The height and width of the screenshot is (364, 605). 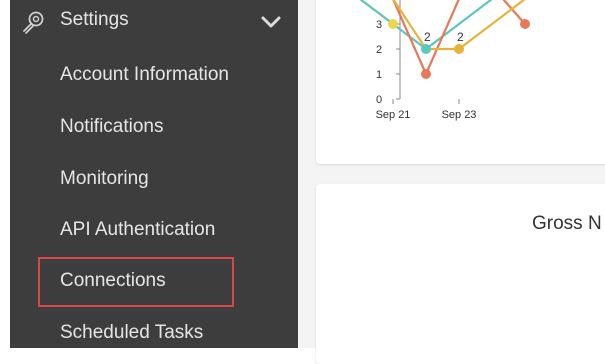 I want to click on sidebar-item-account-information: Account Information, so click(x=144, y=75).